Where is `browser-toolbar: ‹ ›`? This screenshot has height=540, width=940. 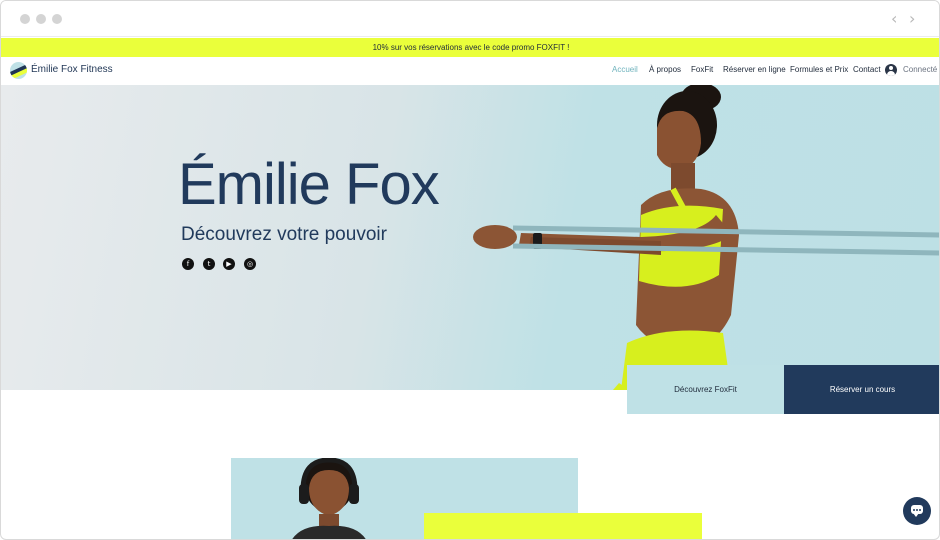 browser-toolbar: ‹ › is located at coordinates (470, 19).